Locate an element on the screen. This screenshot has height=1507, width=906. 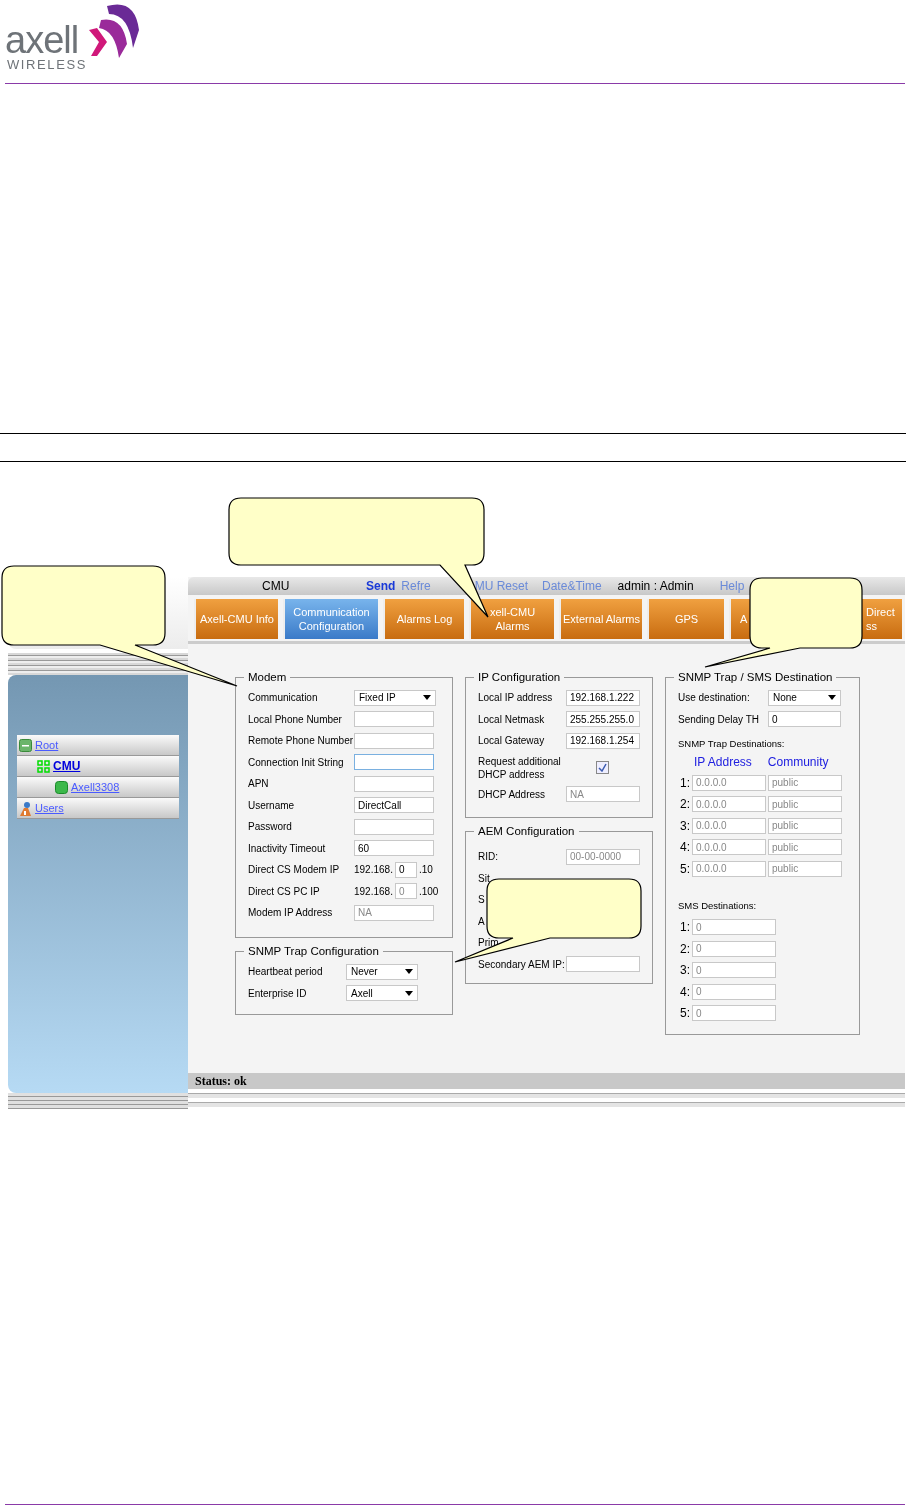
field-label: Enterprise ID is located at coordinates (278, 993).